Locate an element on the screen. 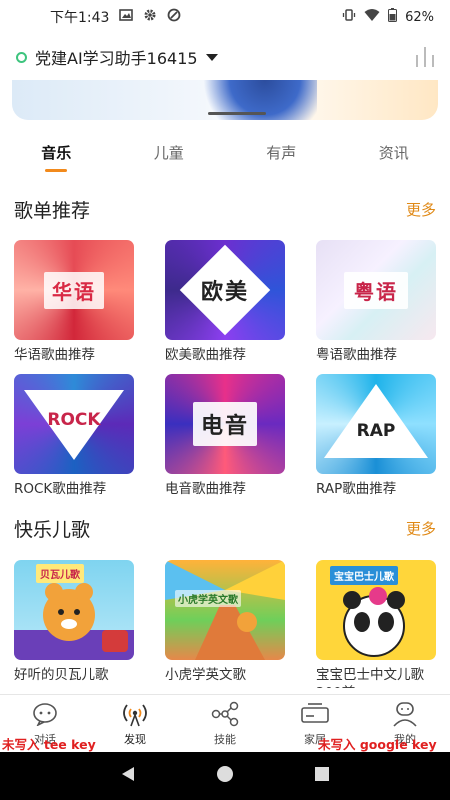 The height and width of the screenshot is (800, 450). carousel-indicator is located at coordinates (237, 113).